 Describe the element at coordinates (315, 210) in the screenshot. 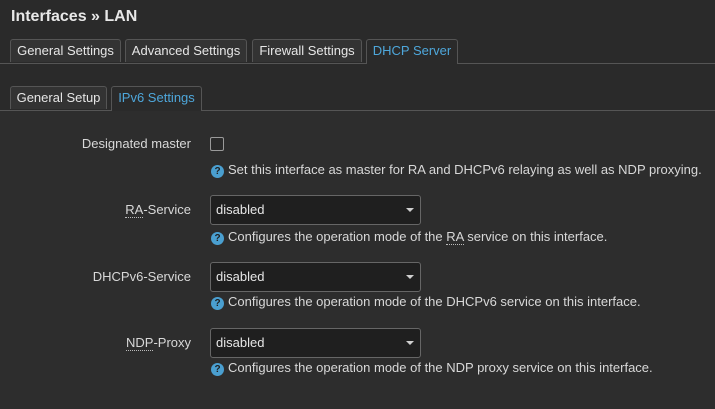

I see `ra-service-select: disabled` at that location.